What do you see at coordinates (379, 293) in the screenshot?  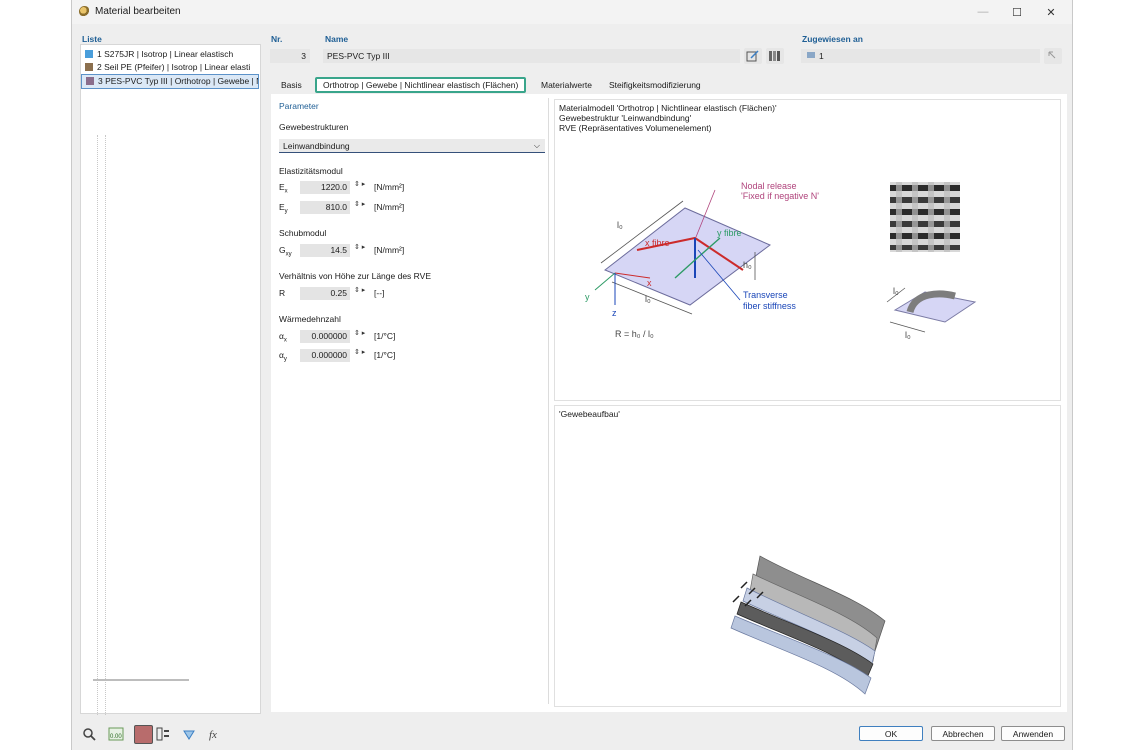 I see `r-unit: [--]` at bounding box center [379, 293].